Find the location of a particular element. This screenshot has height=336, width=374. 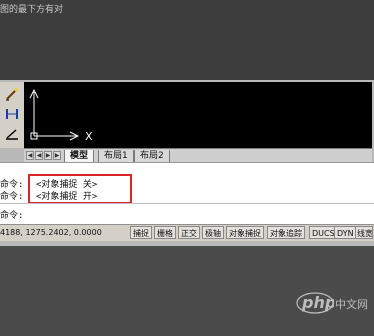

otrack-toggle: 对象追踪 is located at coordinates (286, 232).